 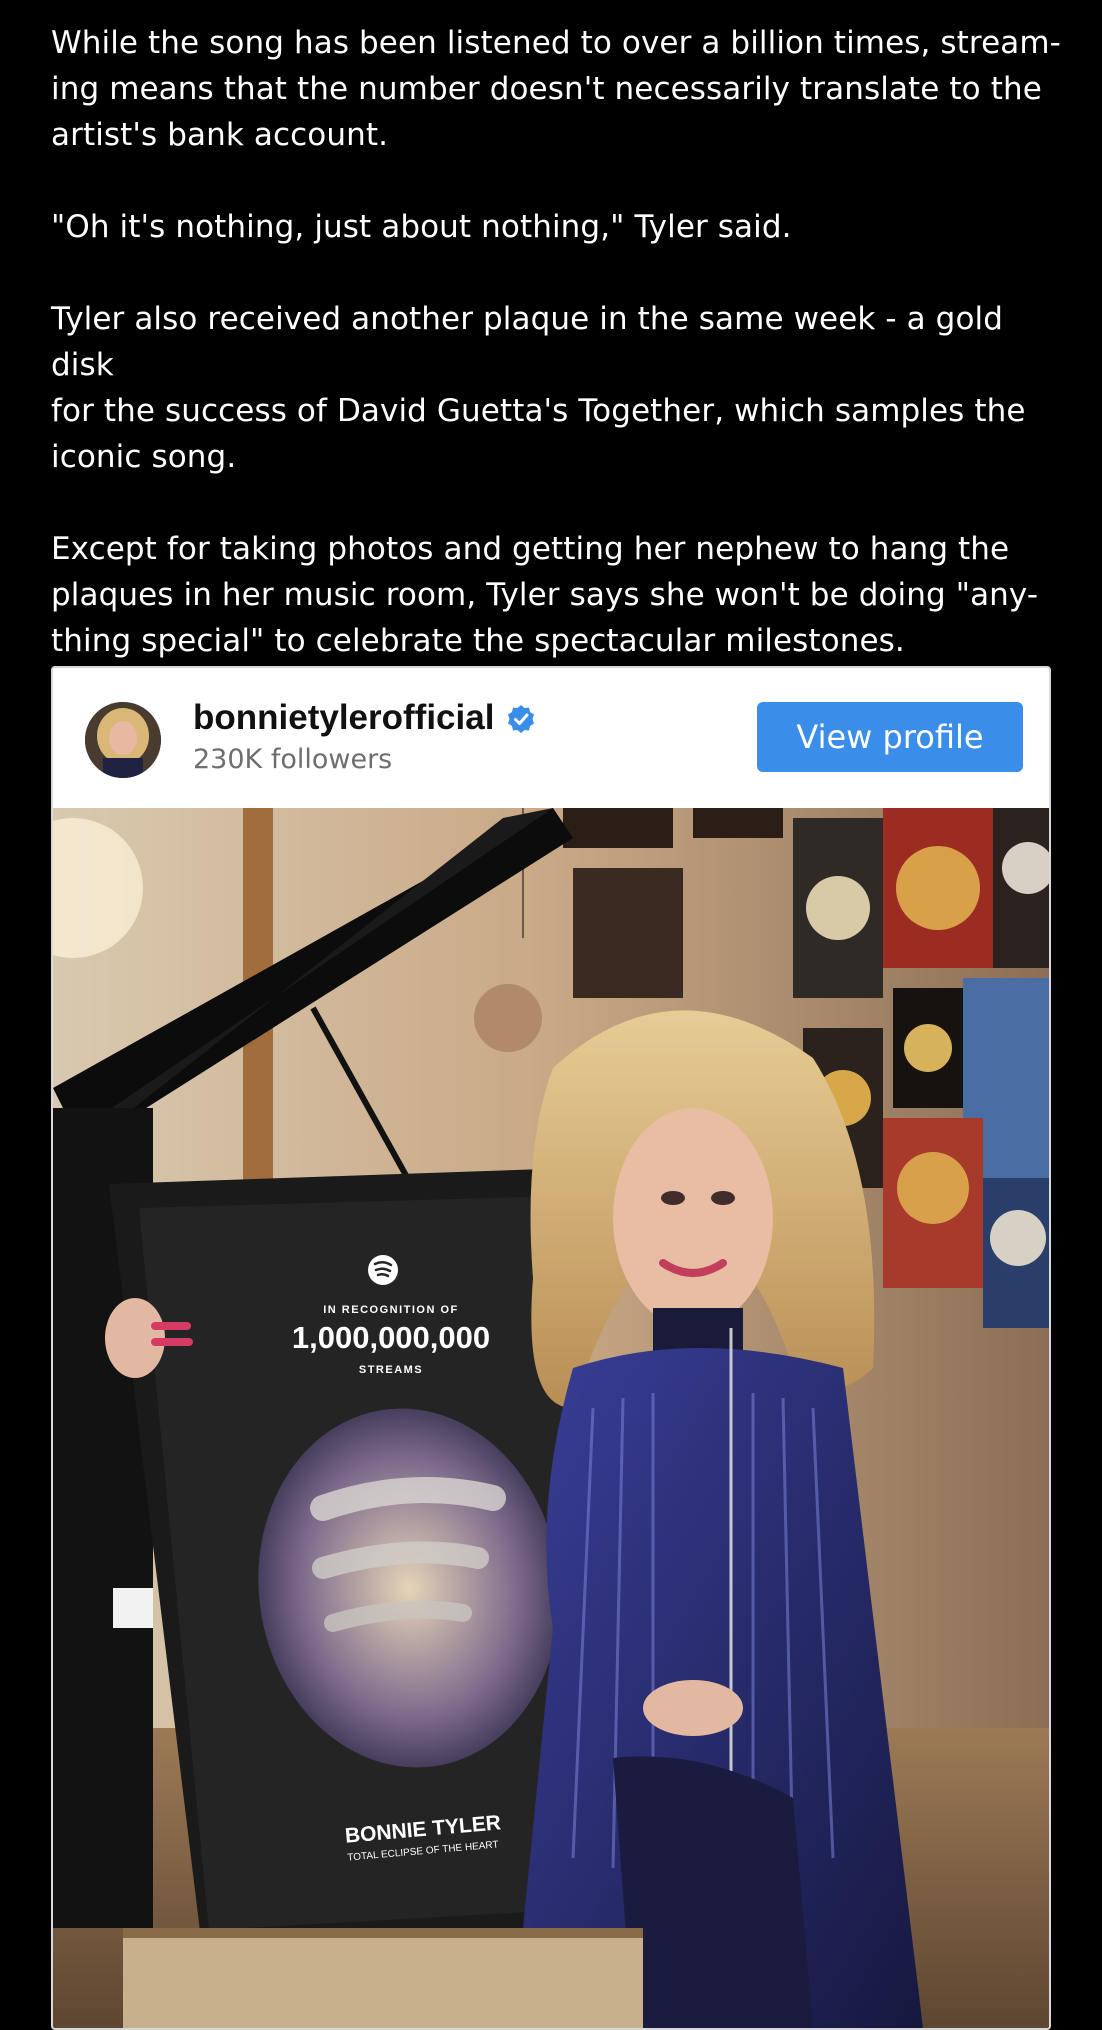 I want to click on plaque-streams-label: STREAMS, so click(x=391, y=1370).